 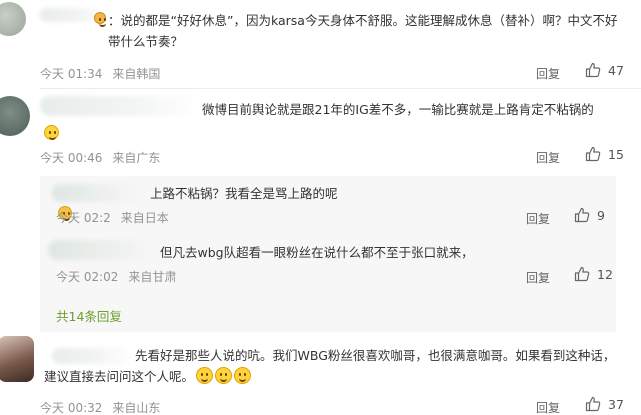 I want to click on reply-text: 上路不粘锅？我看全是骂上路的呢, so click(x=244, y=193).